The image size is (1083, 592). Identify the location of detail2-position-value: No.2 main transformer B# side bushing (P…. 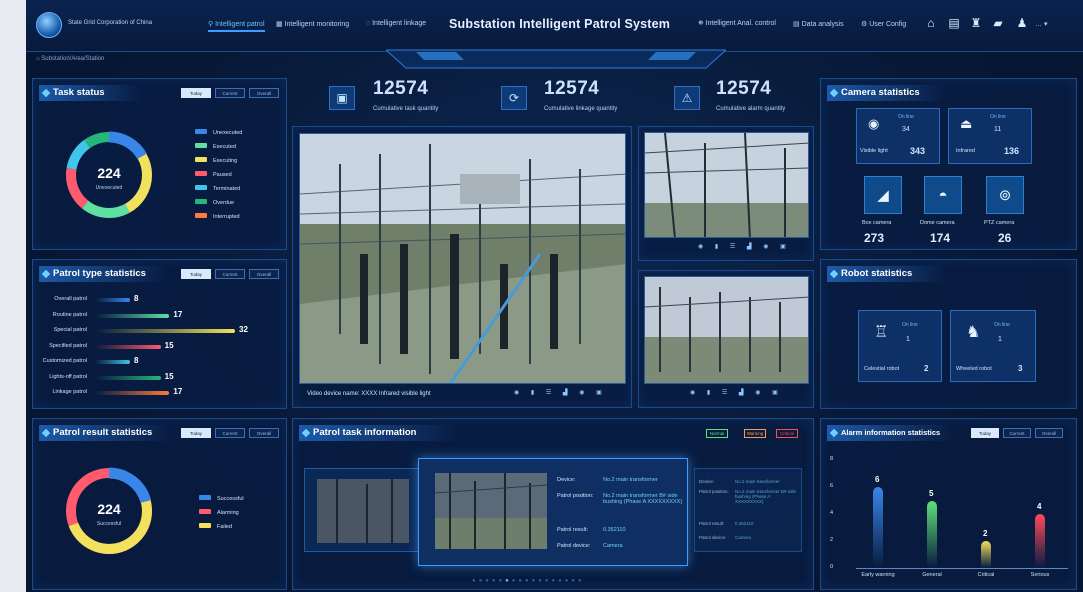
(766, 496).